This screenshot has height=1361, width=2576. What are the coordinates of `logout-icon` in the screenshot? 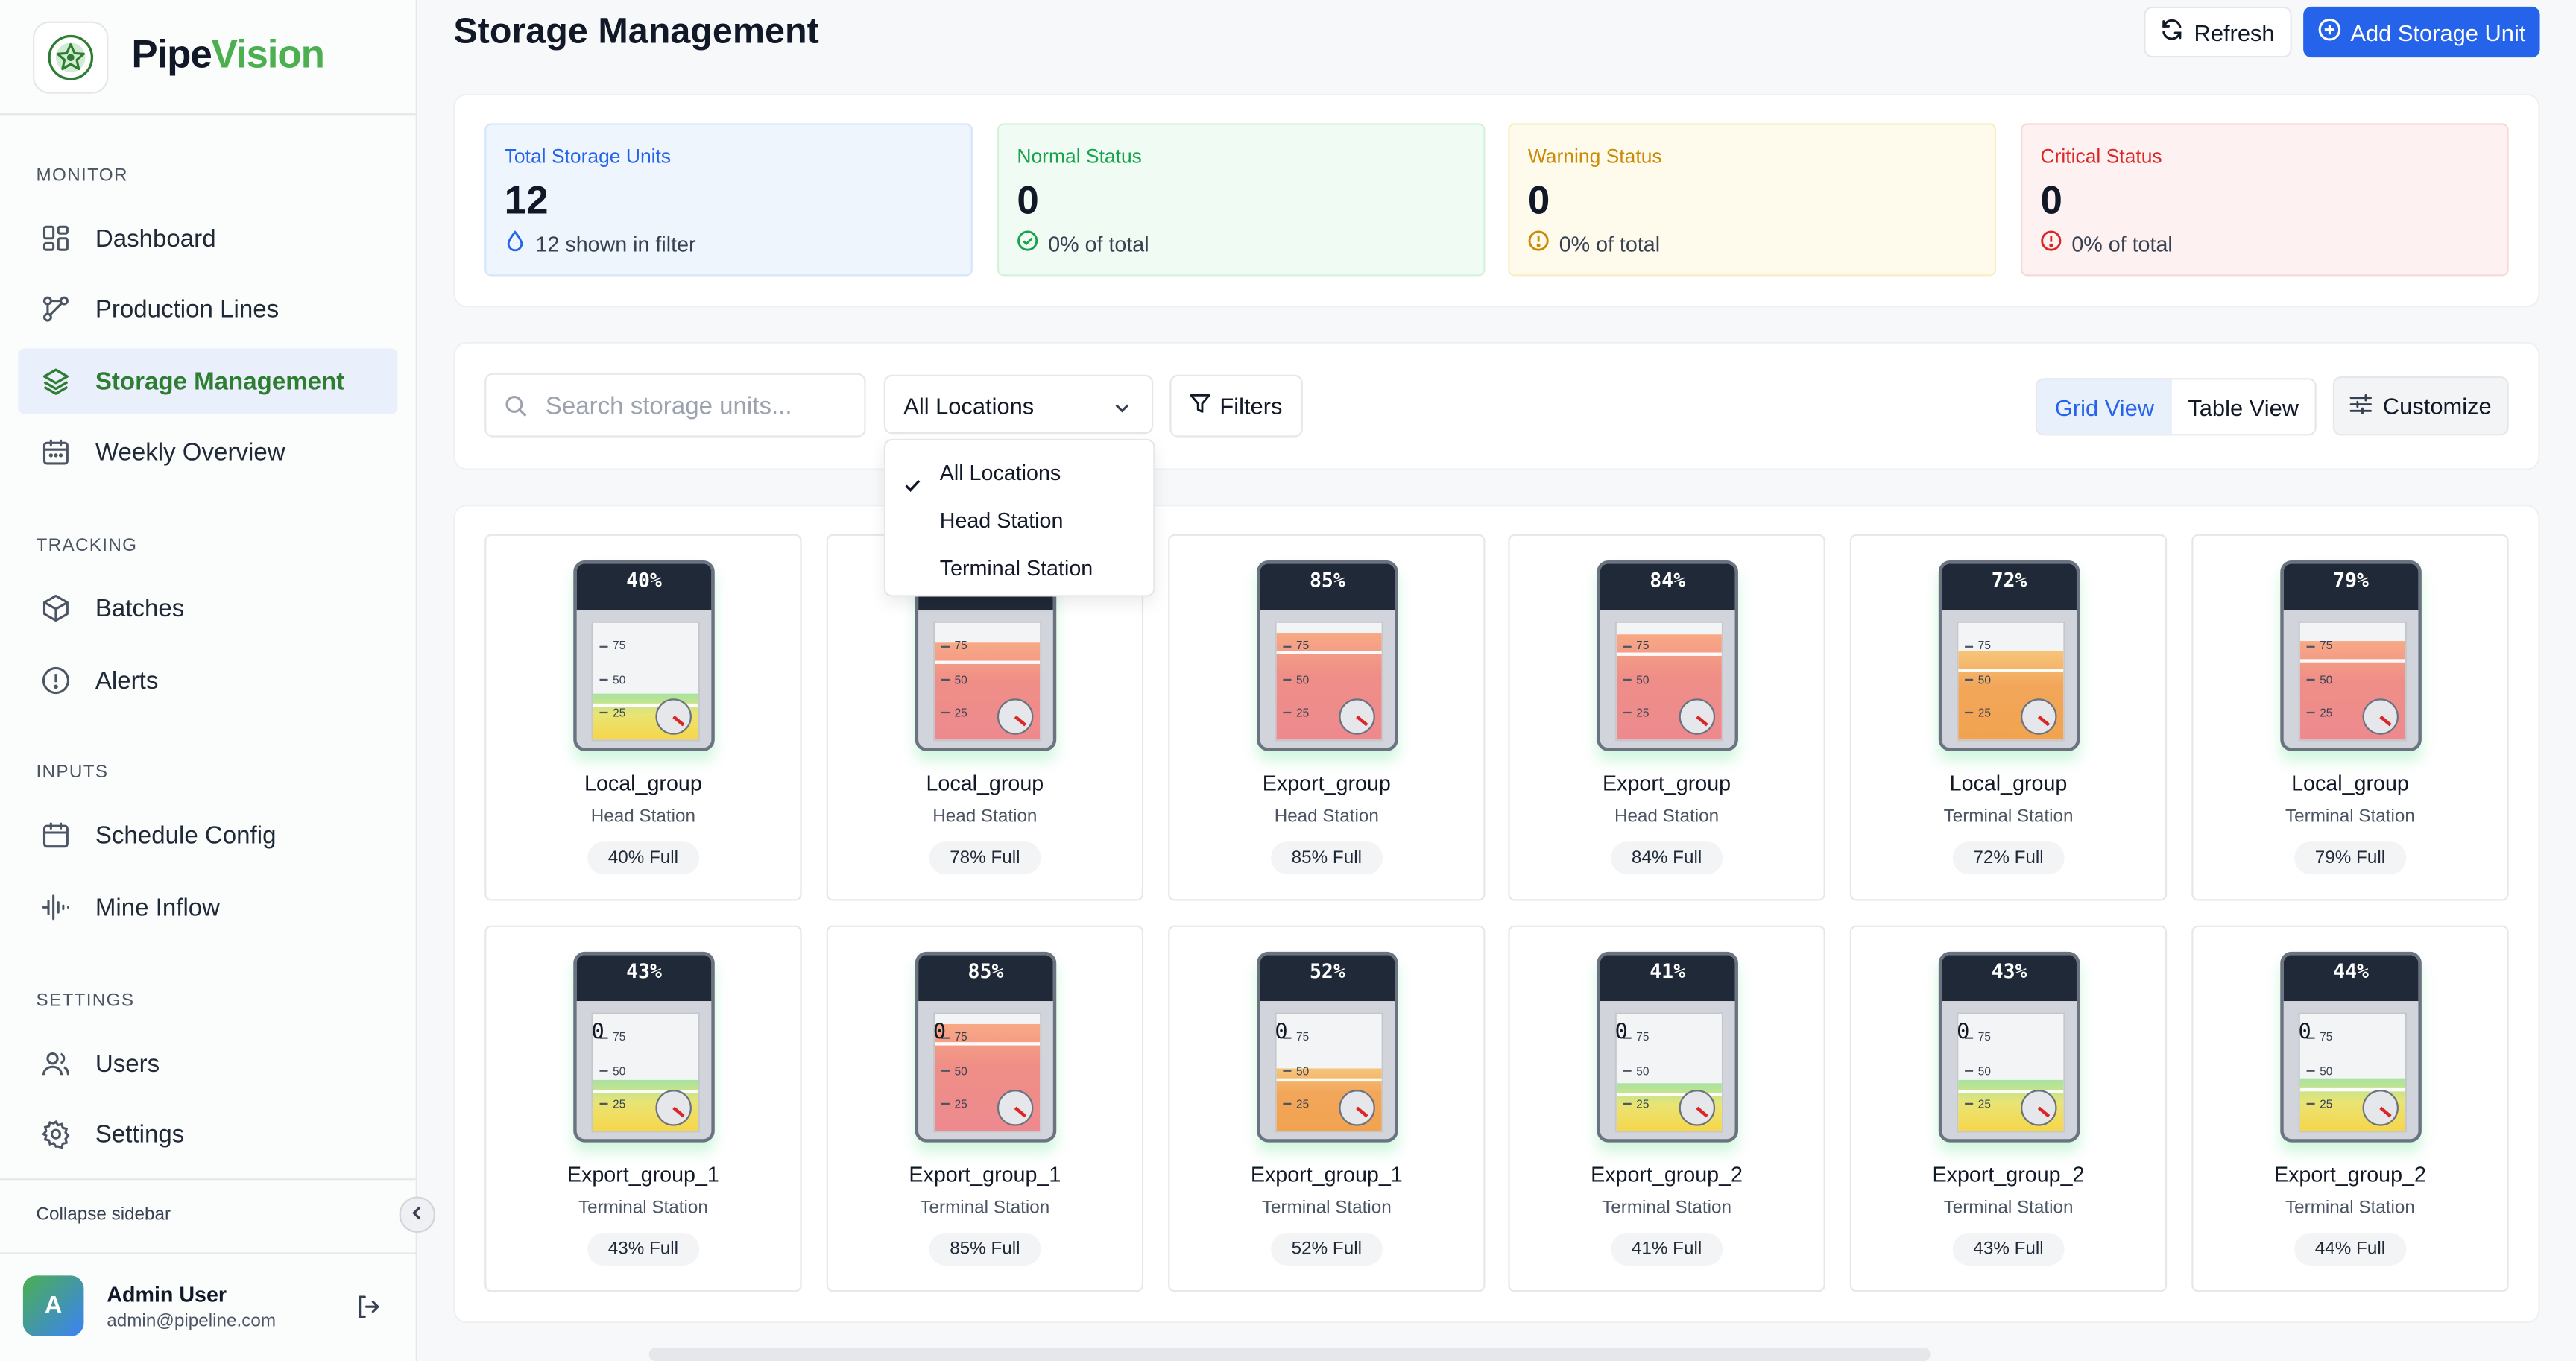 It's located at (368, 1311).